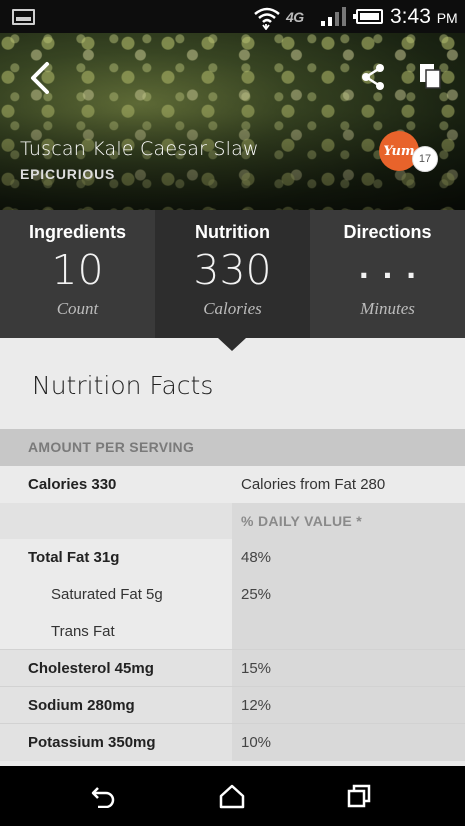  Describe the element at coordinates (232, 705) in the screenshot. I see `table-row: Sodium 280mg 12%` at that location.